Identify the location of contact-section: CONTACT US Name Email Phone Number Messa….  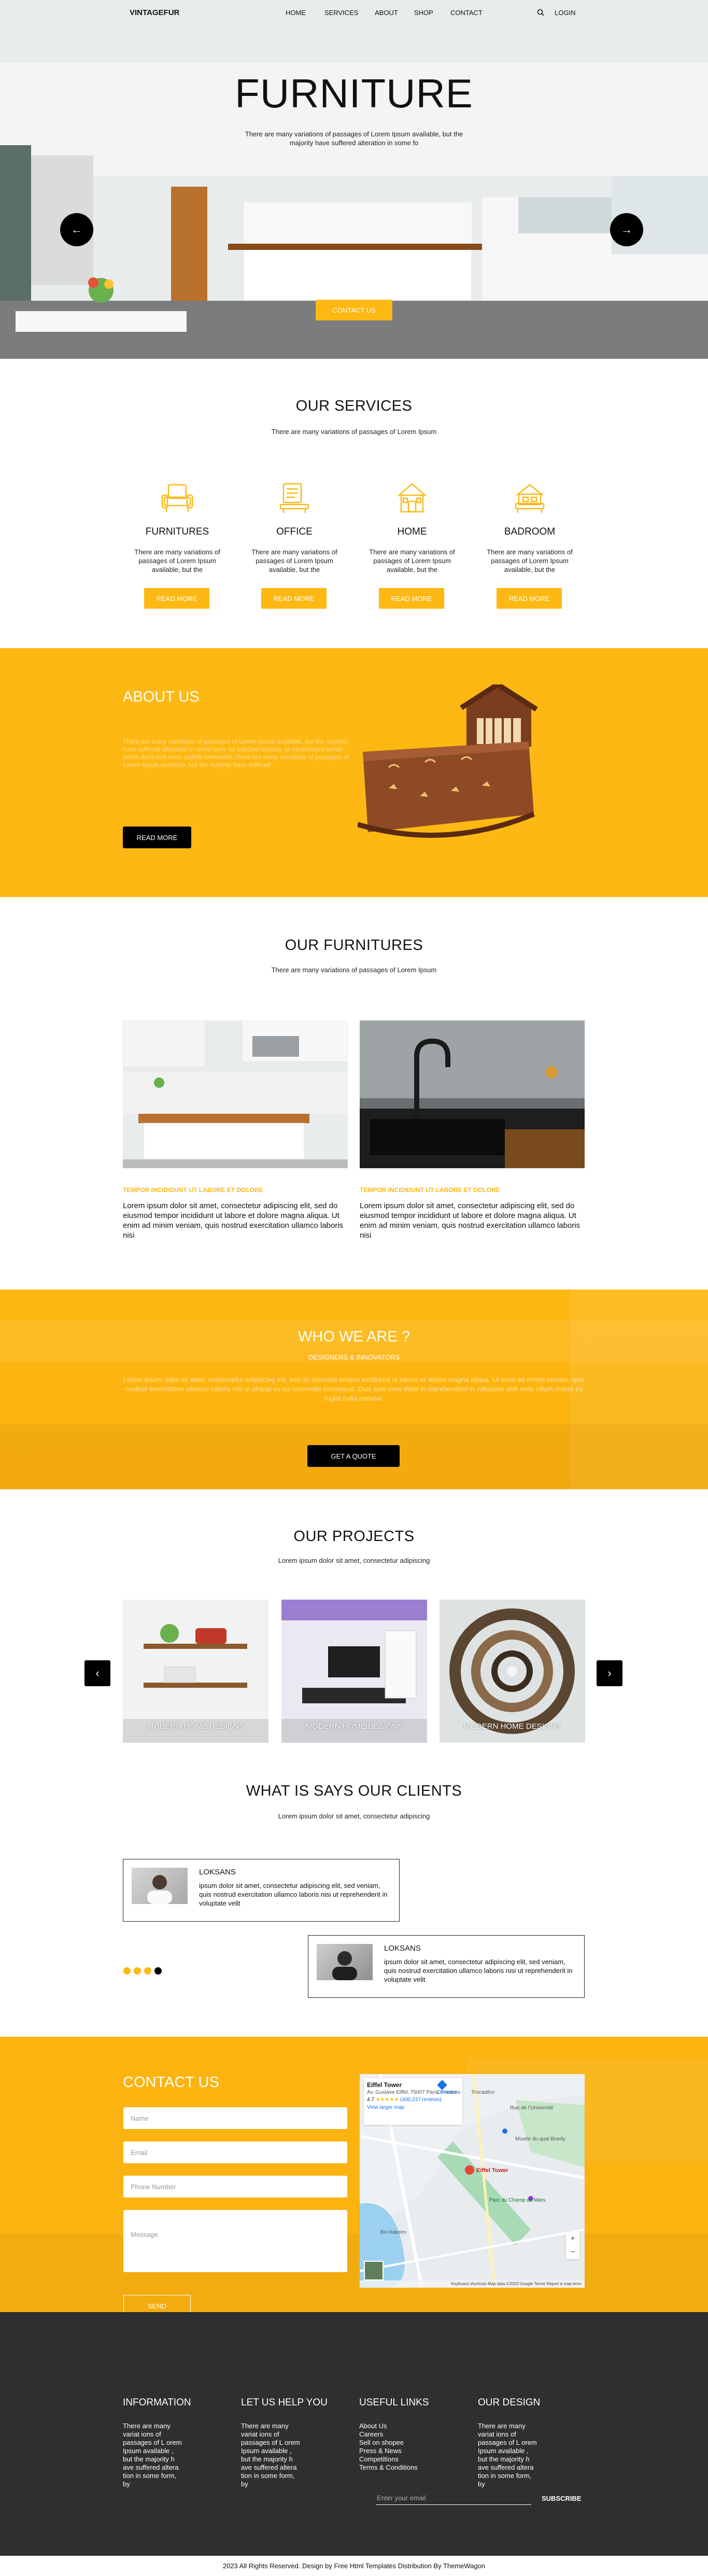
(354, 2177).